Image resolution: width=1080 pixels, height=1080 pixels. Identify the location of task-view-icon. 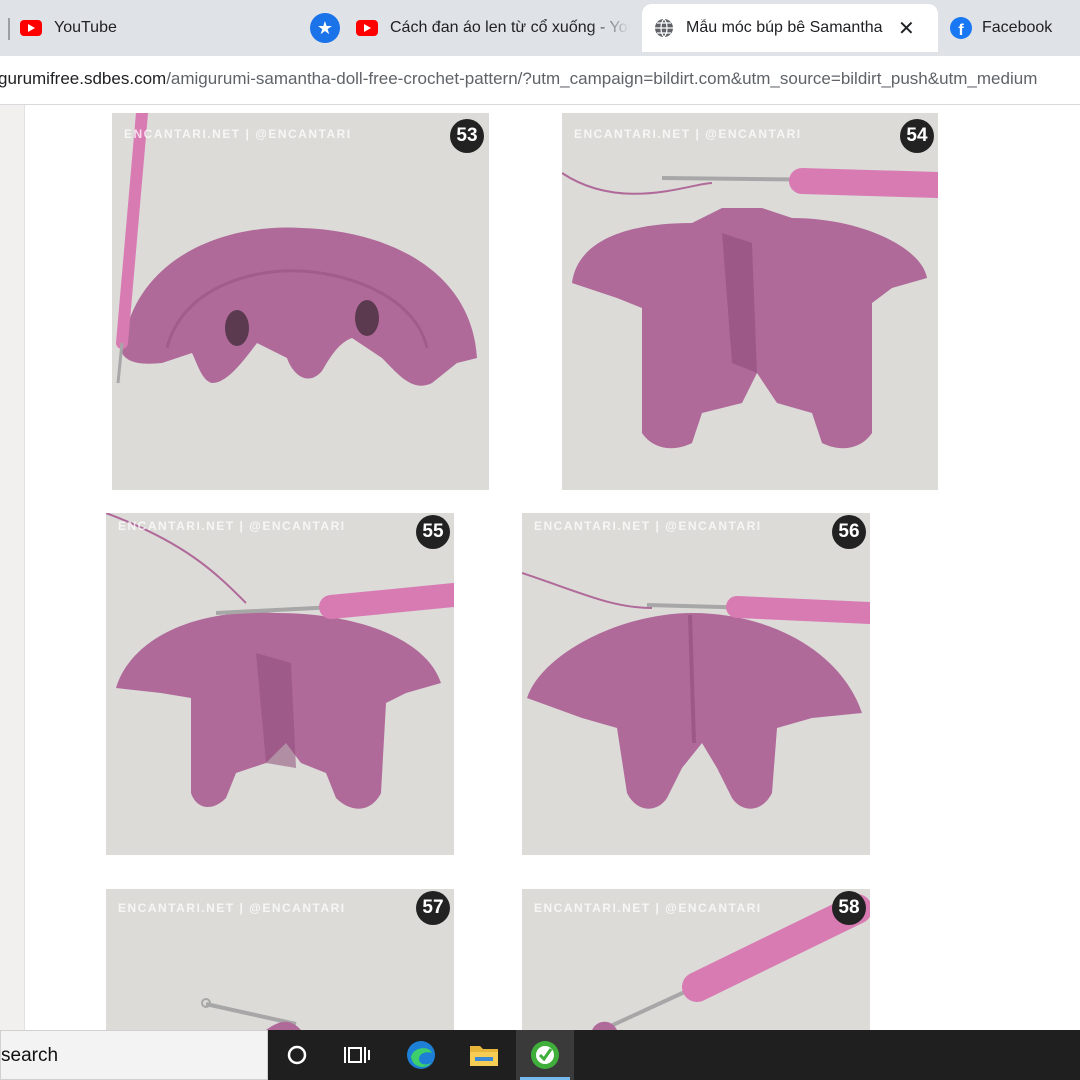
(357, 1055).